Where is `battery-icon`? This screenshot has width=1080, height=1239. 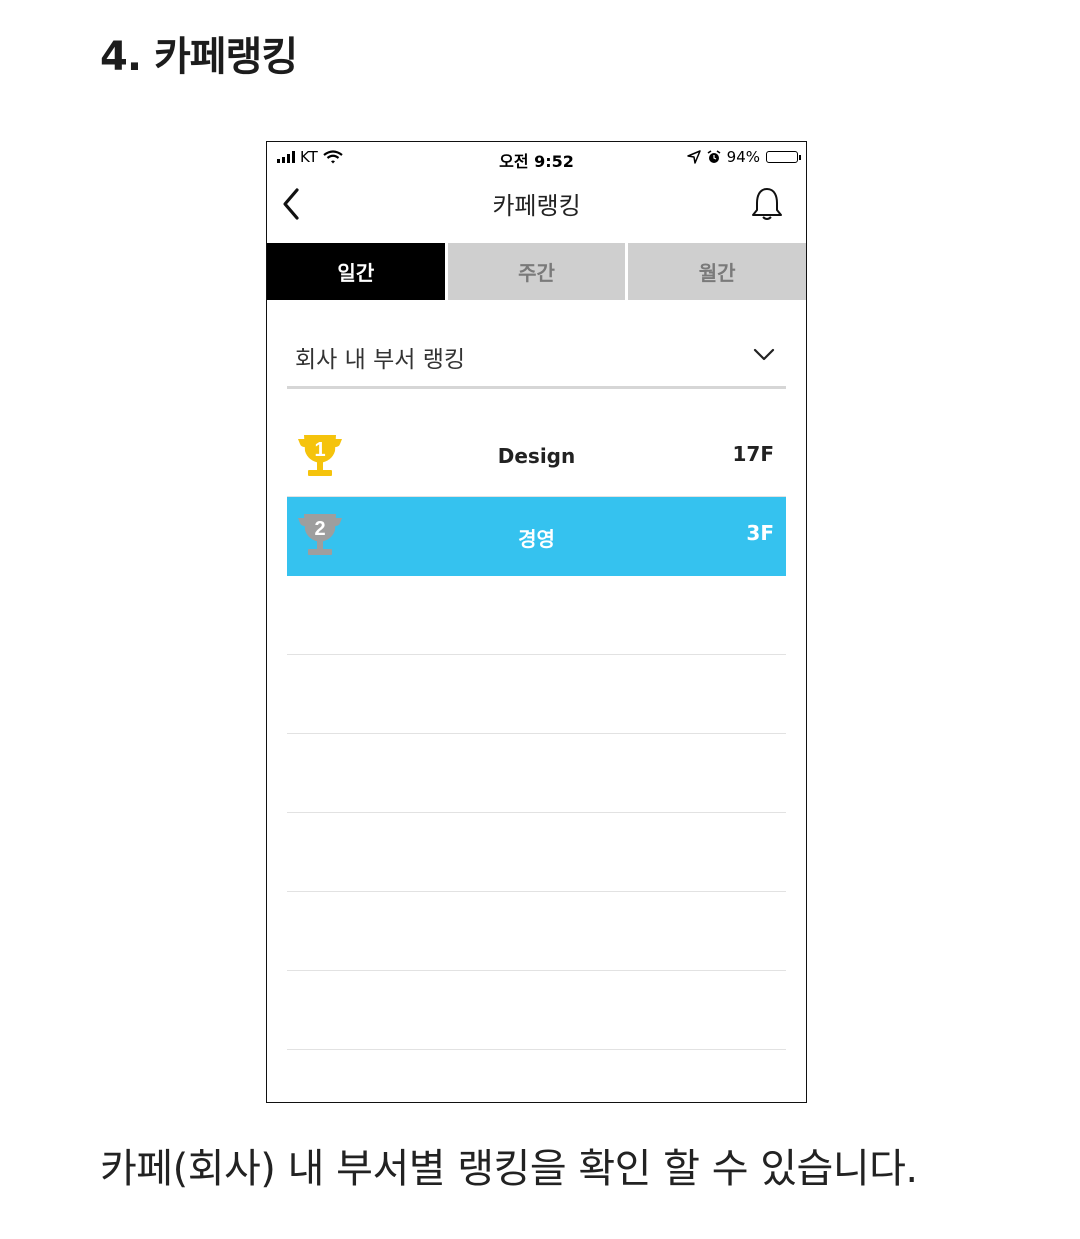 battery-icon is located at coordinates (783, 157).